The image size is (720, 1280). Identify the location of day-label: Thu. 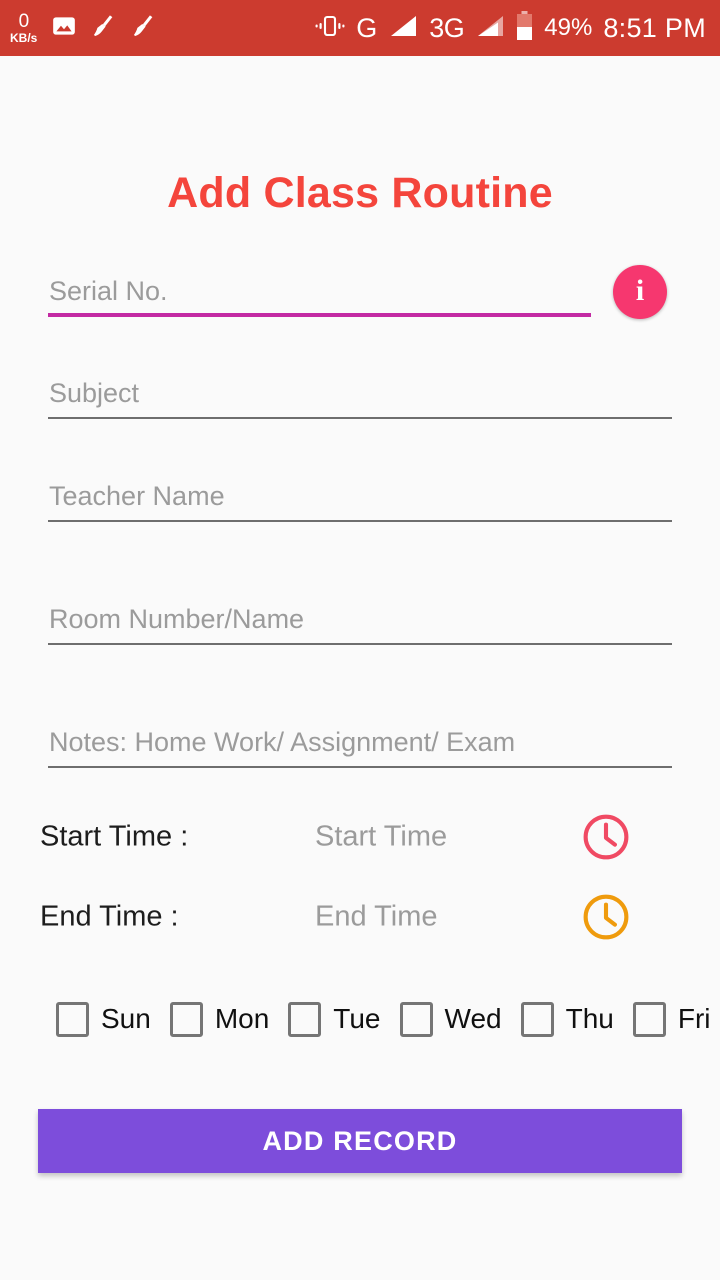
(589, 1018).